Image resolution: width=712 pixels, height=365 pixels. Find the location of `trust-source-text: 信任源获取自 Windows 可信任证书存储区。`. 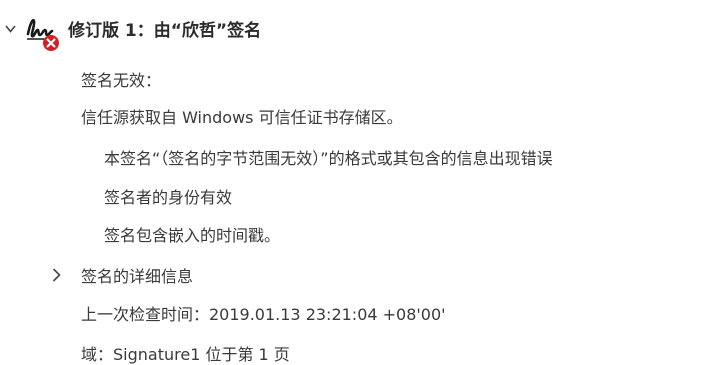

trust-source-text: 信任源获取自 Windows 可信任证书存储区。 is located at coordinates (242, 117).